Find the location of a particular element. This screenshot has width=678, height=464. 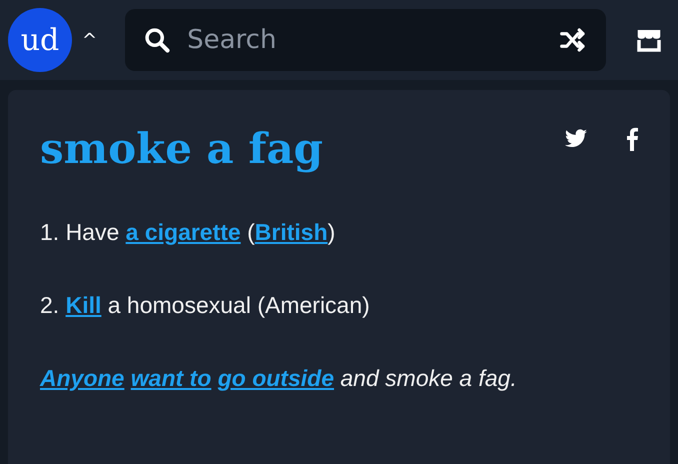

term-link: go outside is located at coordinates (276, 378).